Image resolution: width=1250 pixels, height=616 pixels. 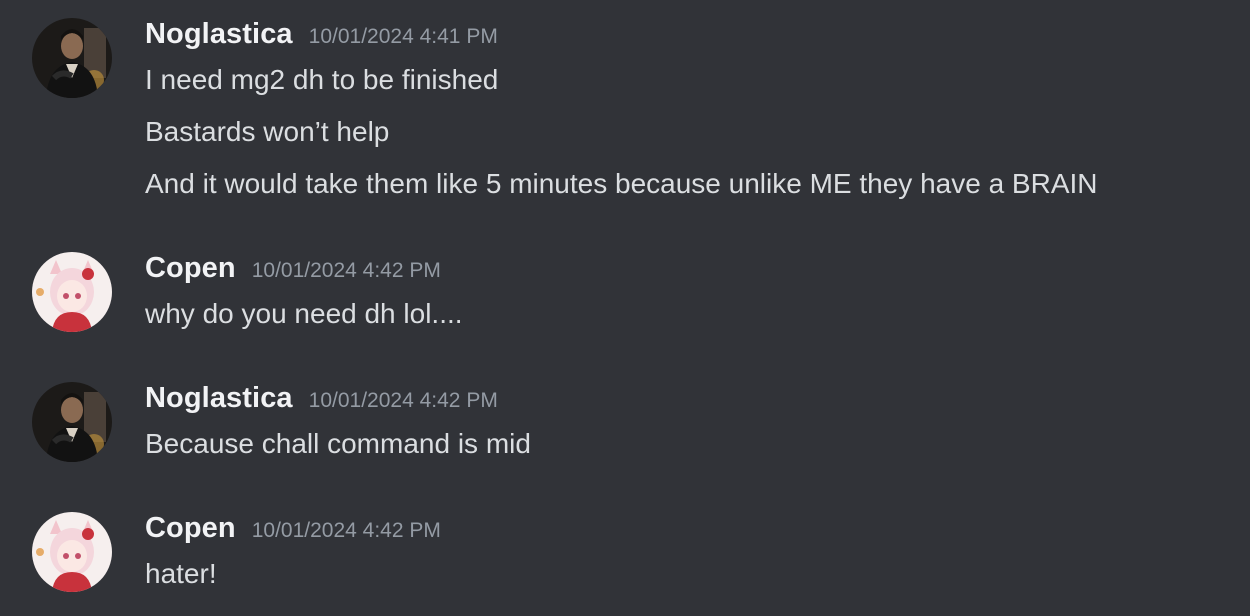 What do you see at coordinates (181, 573) in the screenshot?
I see `message-text: hater!` at bounding box center [181, 573].